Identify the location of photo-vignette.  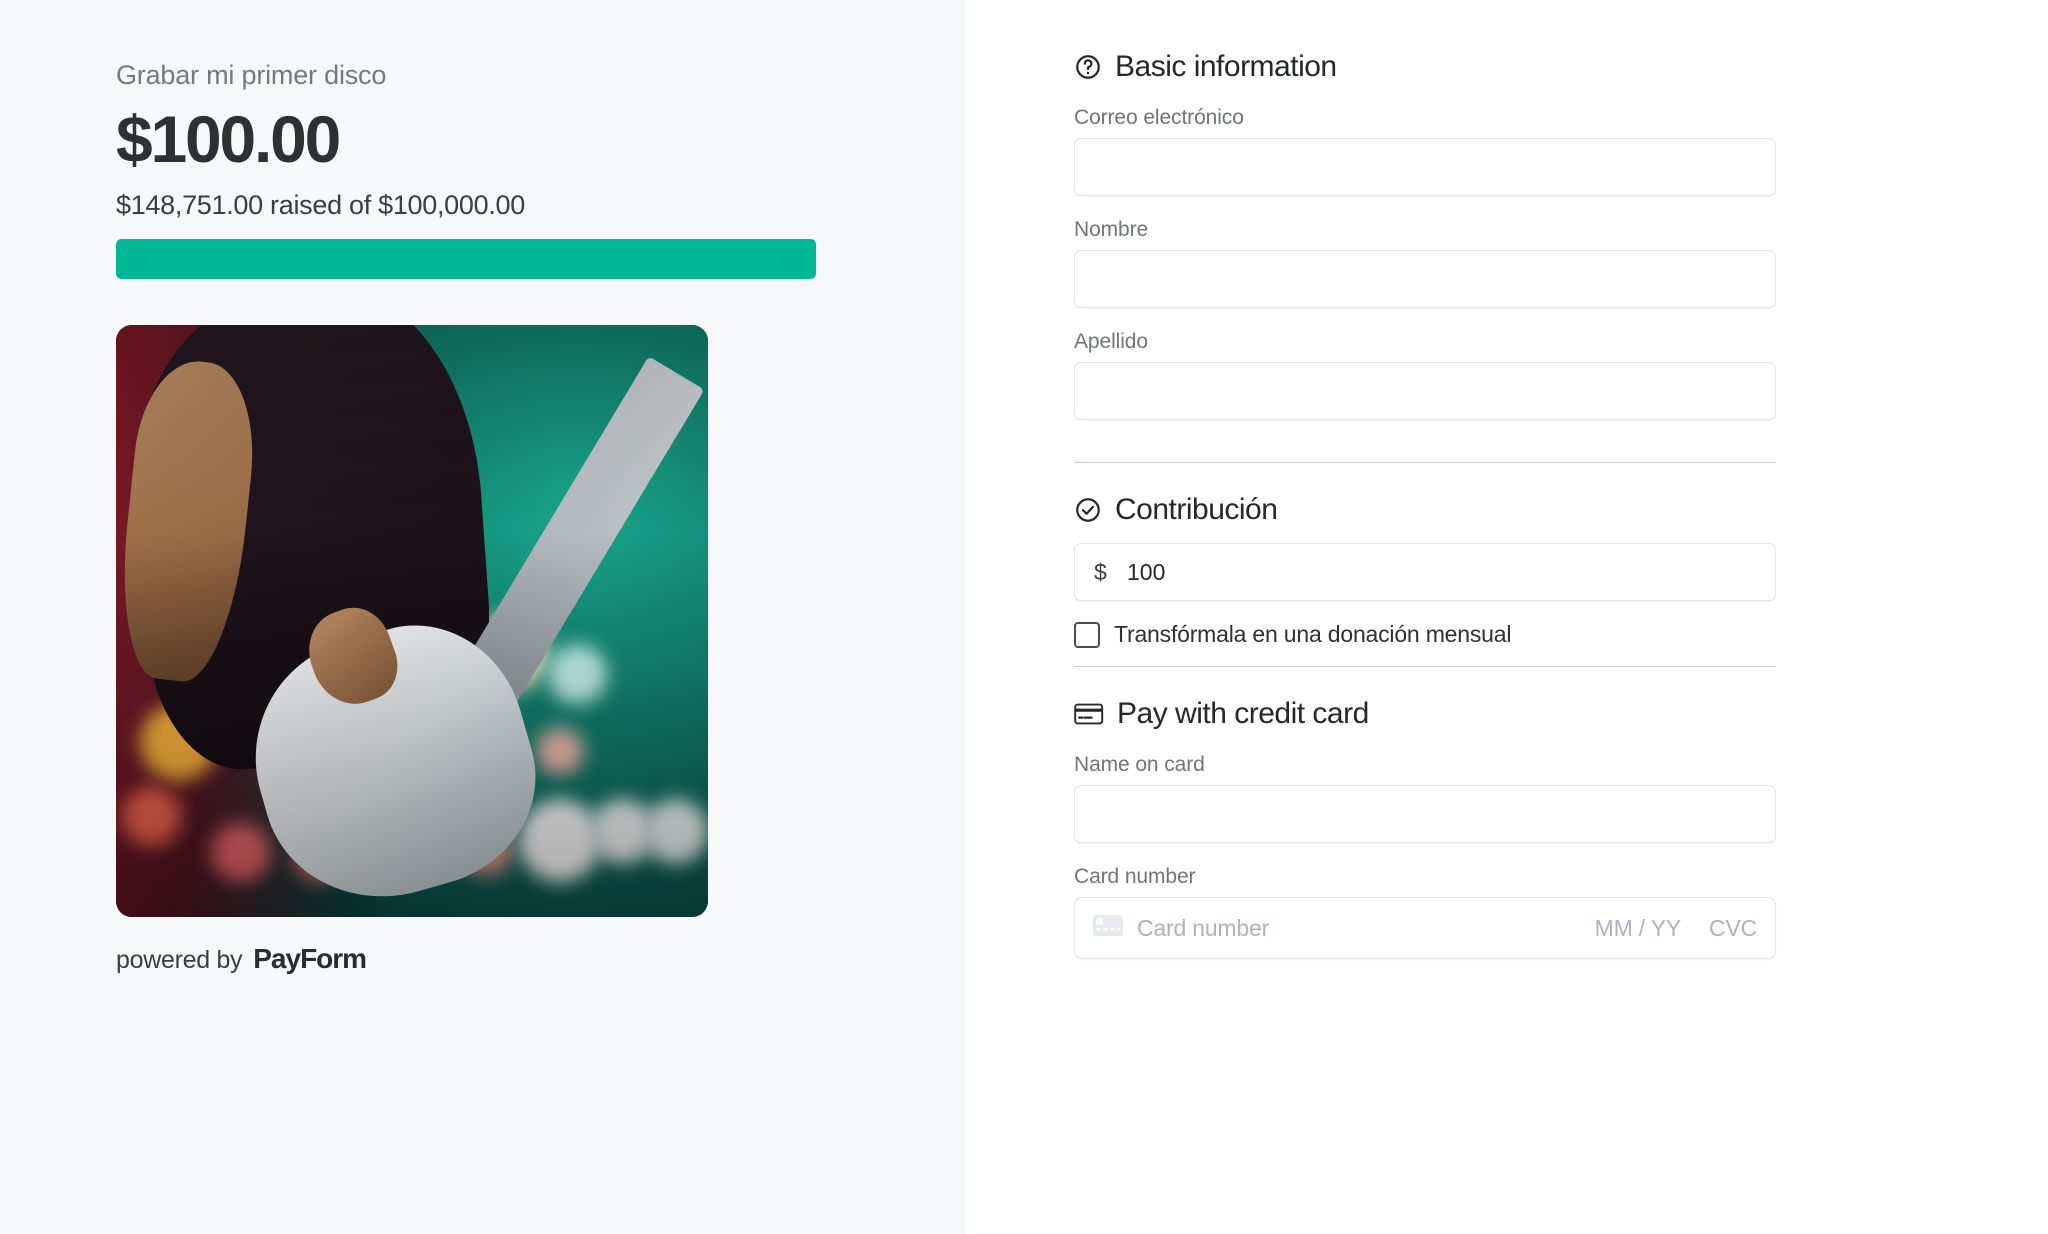
(412, 621).